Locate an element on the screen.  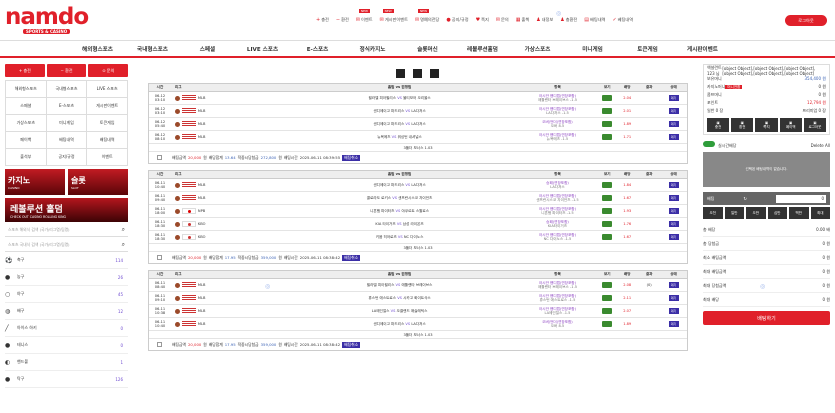
slot-banner: 슬롯 SLOT is located at coordinates (98, 182).